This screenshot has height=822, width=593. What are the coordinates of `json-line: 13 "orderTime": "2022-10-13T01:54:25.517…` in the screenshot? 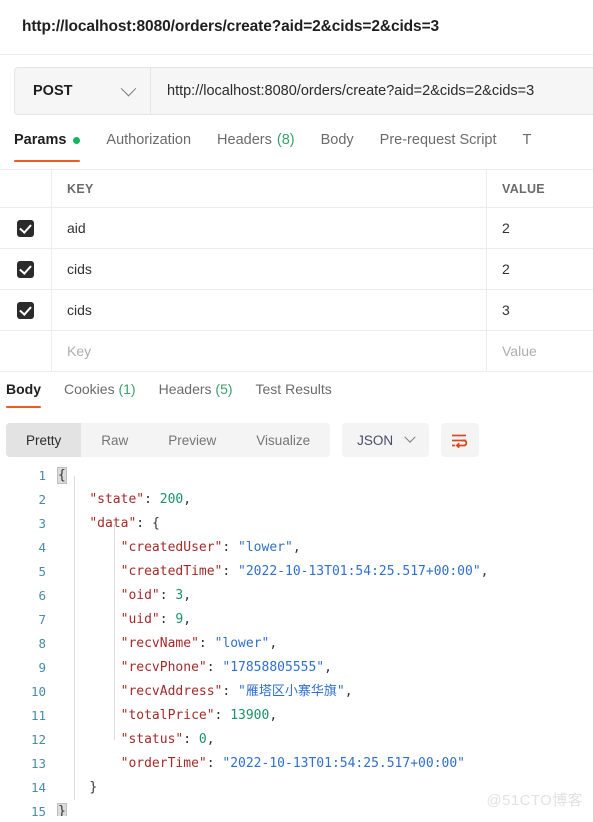 It's located at (296, 764).